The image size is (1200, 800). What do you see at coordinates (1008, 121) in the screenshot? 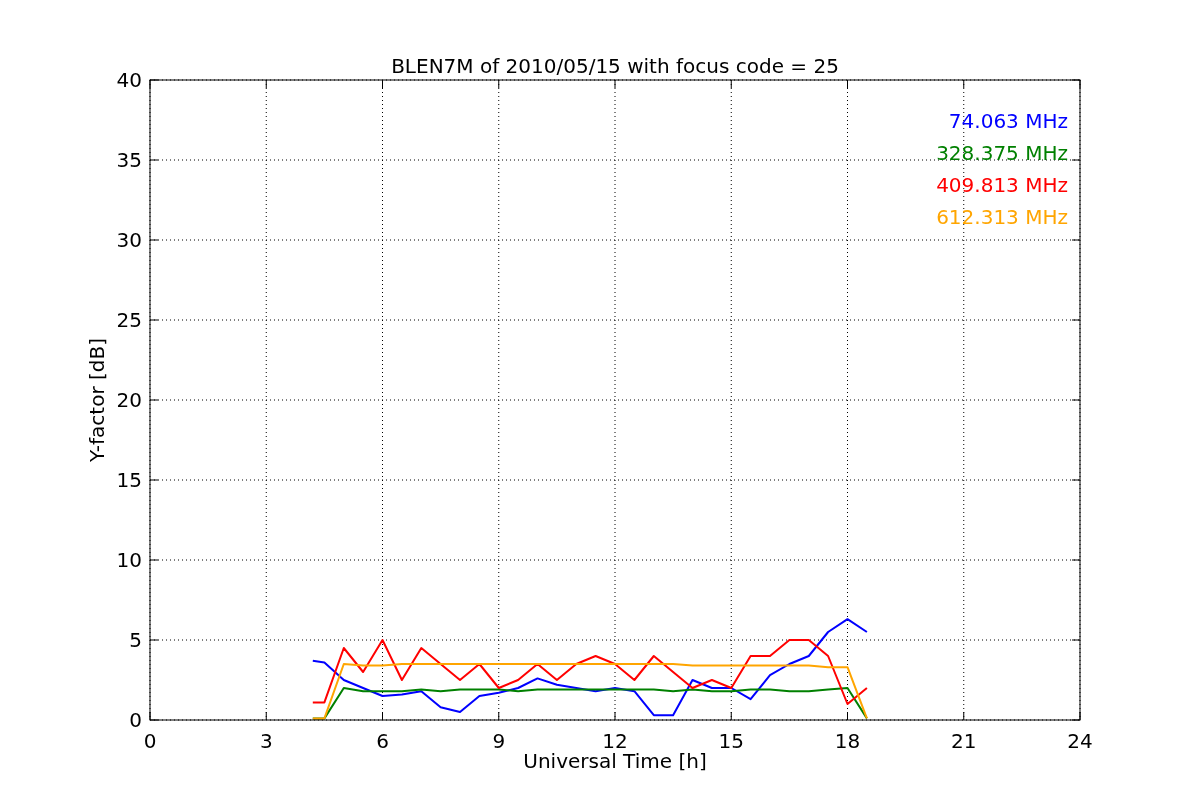
I see `legend-label: 74.063 MHz` at bounding box center [1008, 121].